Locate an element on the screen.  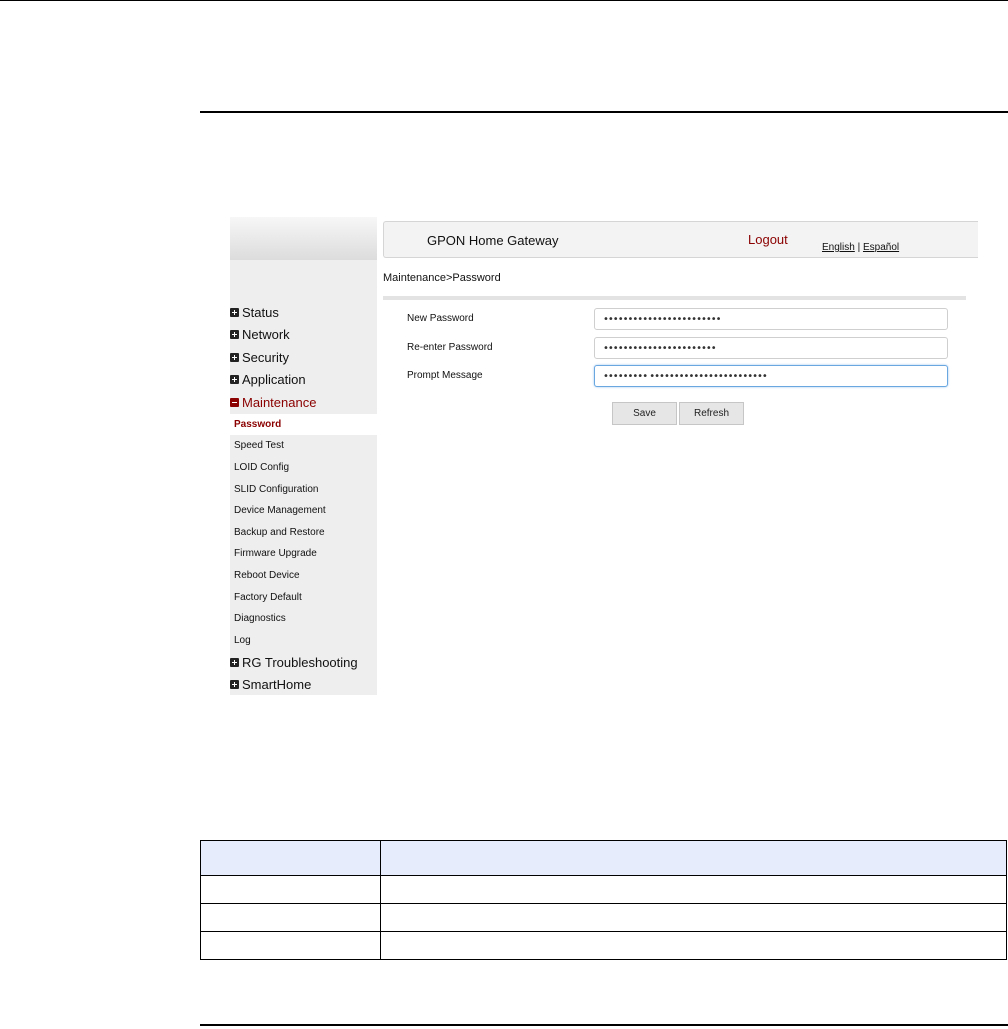
sidebar-item-label: Maintenance is located at coordinates (279, 402).